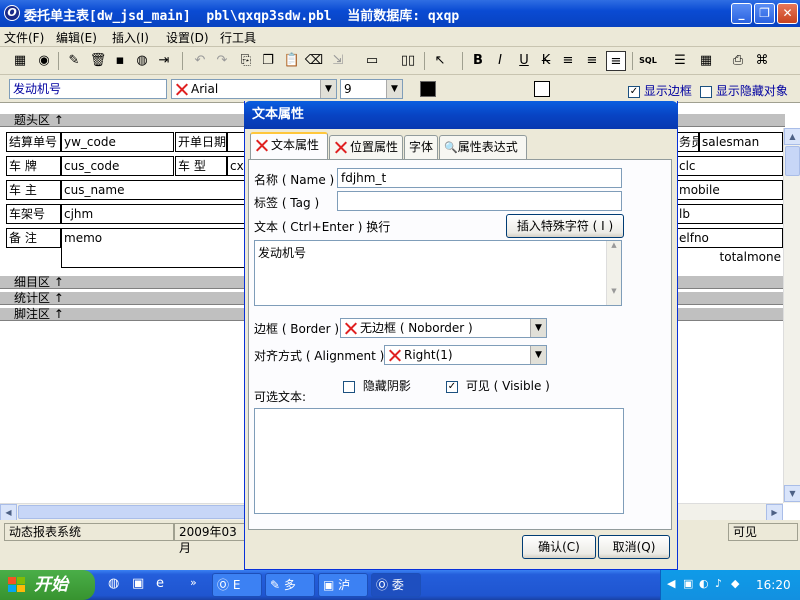 The height and width of the screenshot is (600, 800). What do you see at coordinates (314, 61) in the screenshot?
I see `eraser-icon: ⌫` at bounding box center [314, 61].